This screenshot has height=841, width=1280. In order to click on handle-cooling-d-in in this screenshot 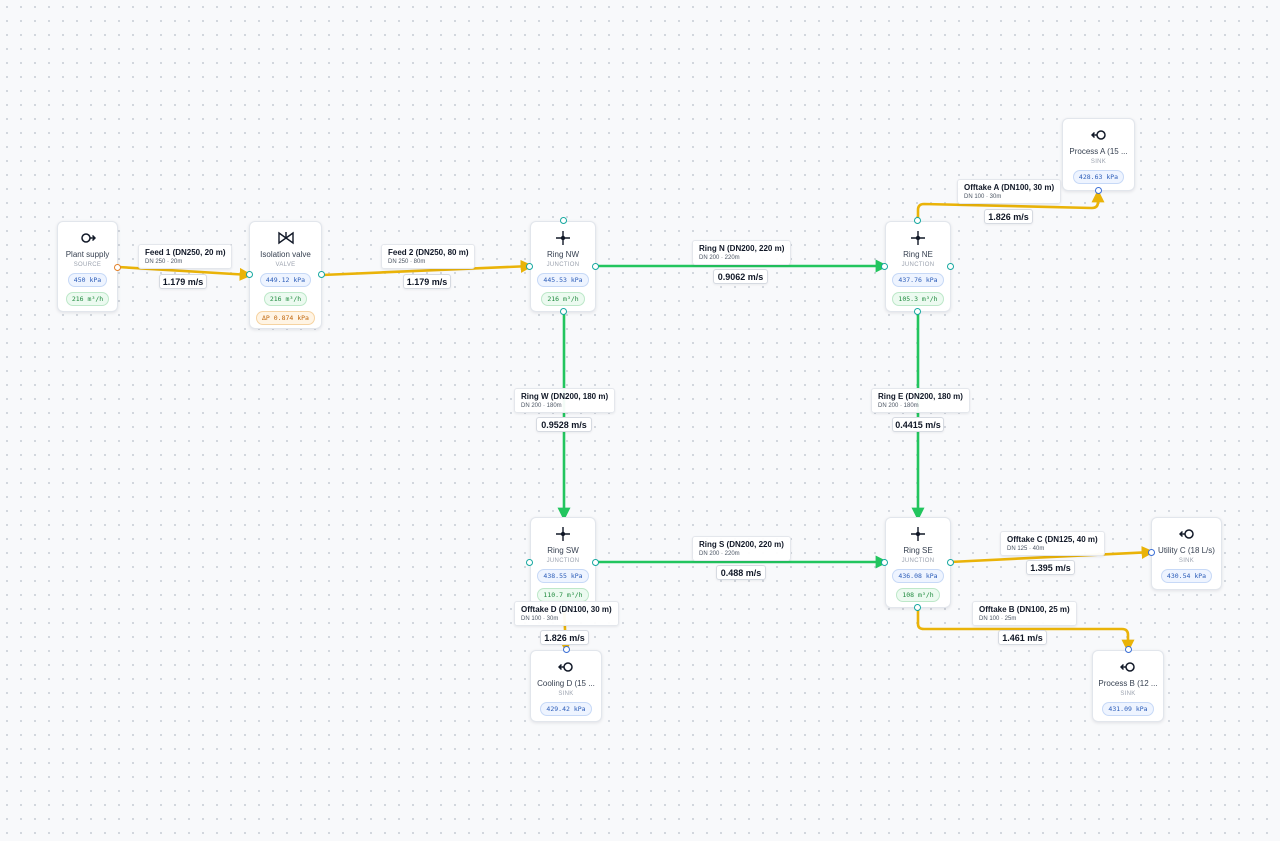, I will do `click(566, 649)`.